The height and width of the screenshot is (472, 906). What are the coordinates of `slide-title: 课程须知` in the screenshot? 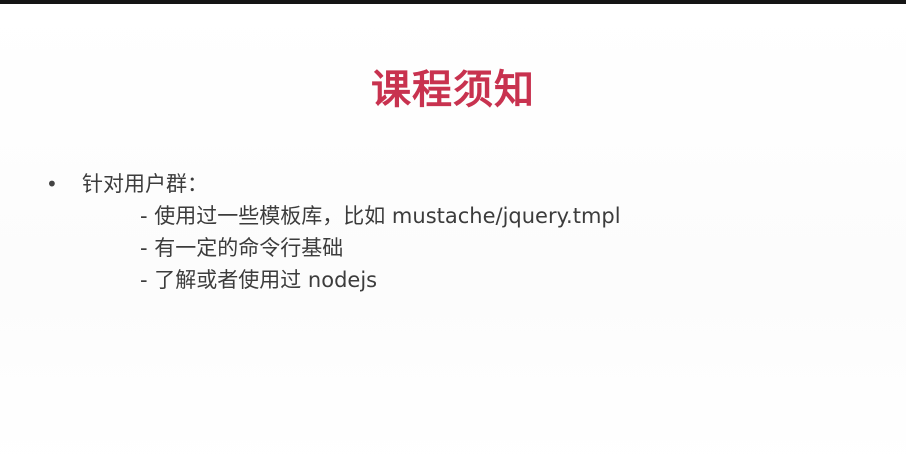 It's located at (453, 90).